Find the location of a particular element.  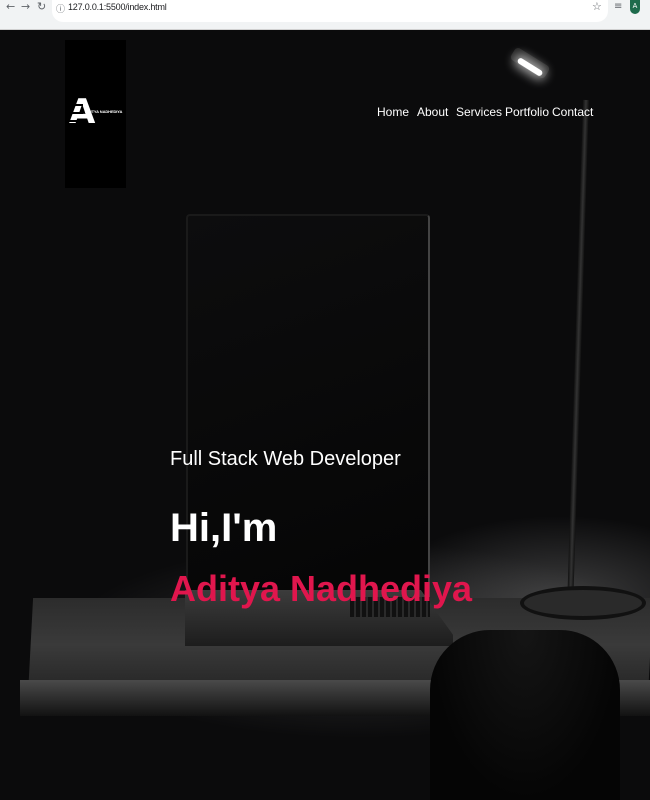

browser-toolbar: ← → ↻ ⓘ 127.0.0.1:5500/index.html ☆ ≡ A is located at coordinates (325, 15).